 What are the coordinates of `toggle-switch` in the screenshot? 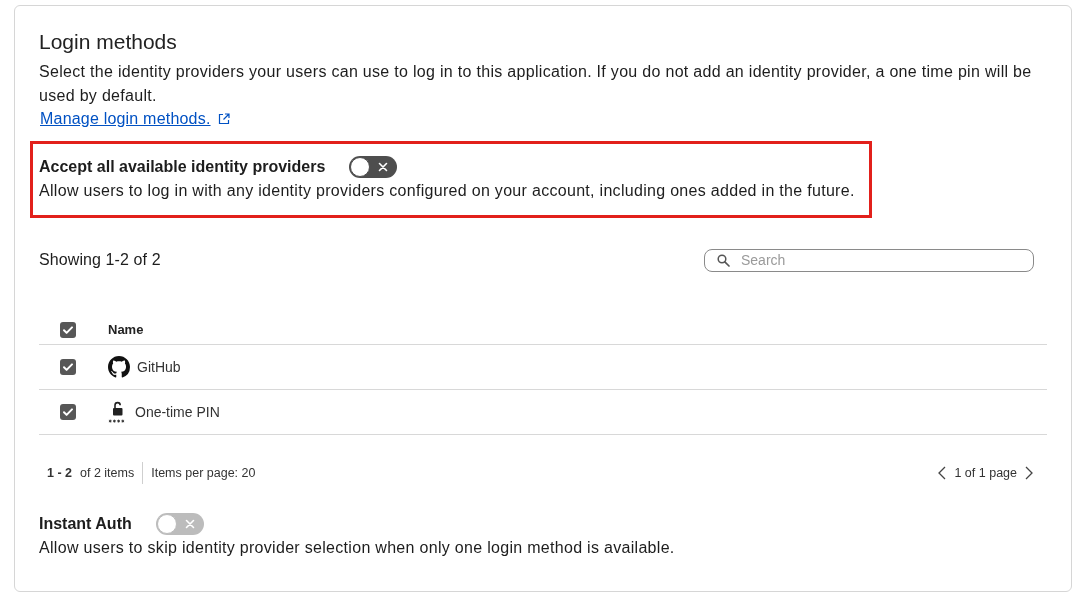 It's located at (373, 167).